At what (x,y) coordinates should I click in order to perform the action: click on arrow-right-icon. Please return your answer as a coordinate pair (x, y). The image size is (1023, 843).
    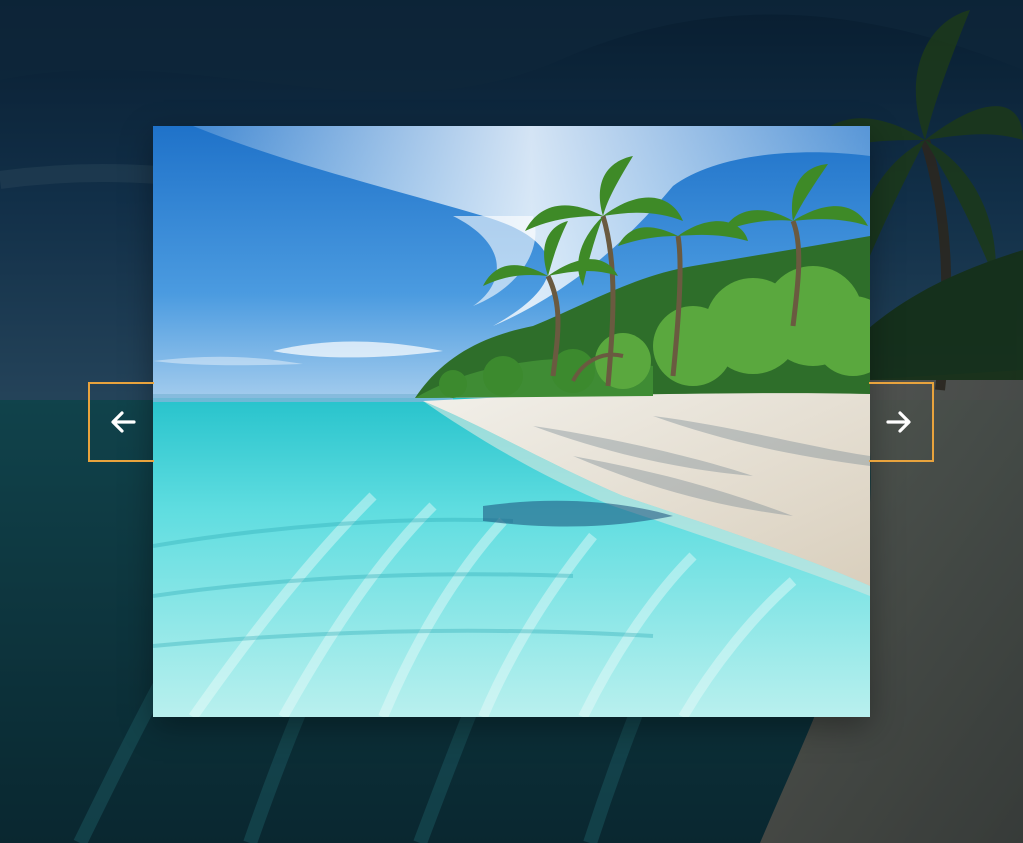
    Looking at the image, I should click on (898, 422).